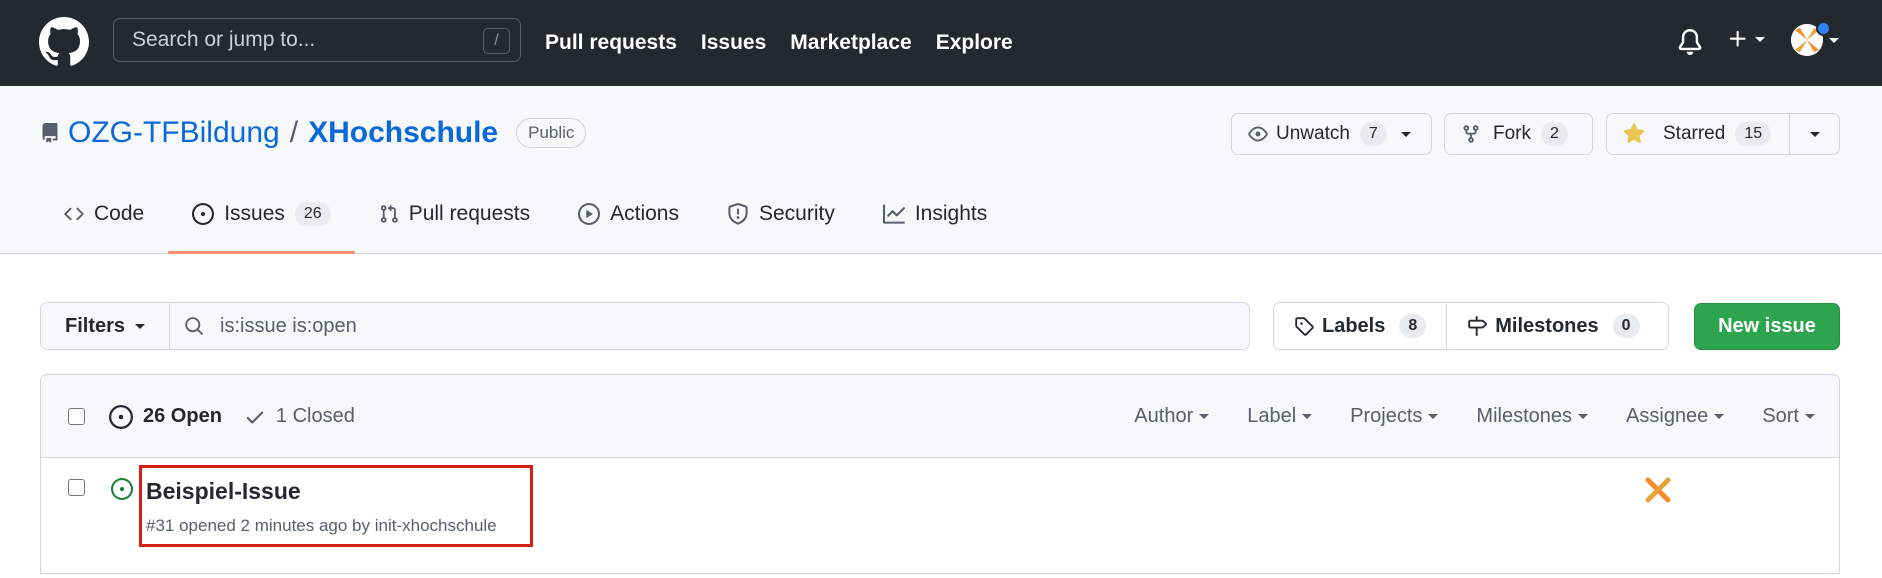 The height and width of the screenshot is (578, 1882). I want to click on tab-actions: Actions, so click(628, 214).